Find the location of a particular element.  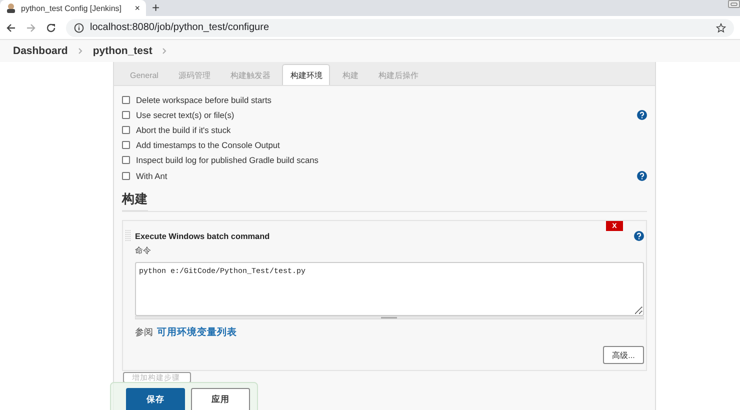

checkbox-label: Delete workspace before build starts is located at coordinates (204, 99).